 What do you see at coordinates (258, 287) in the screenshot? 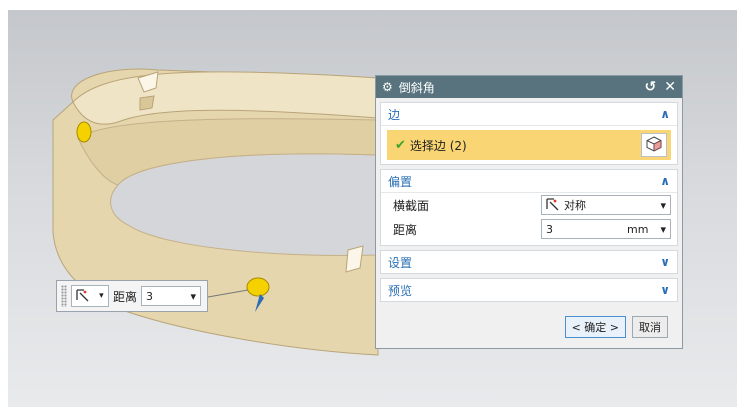
I see `edge-marker-handle` at bounding box center [258, 287].